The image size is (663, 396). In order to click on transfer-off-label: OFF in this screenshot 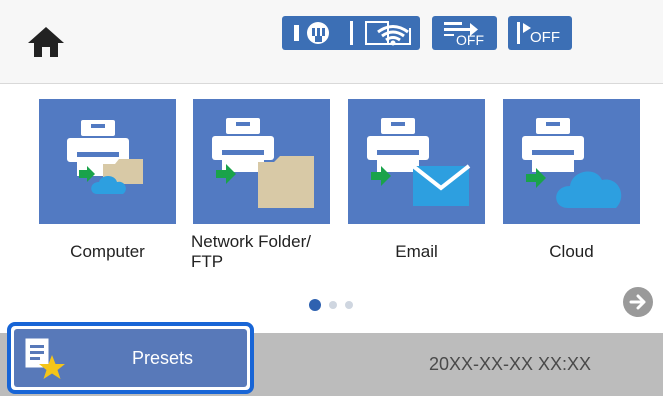, I will do `click(470, 40)`.